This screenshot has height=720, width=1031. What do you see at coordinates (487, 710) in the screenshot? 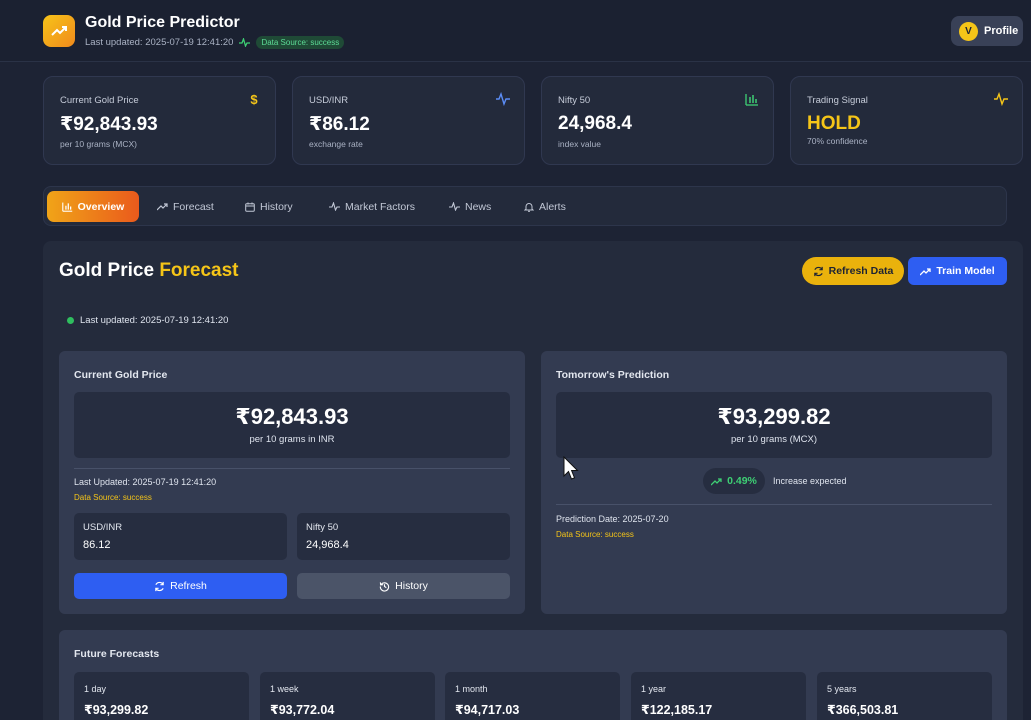
I see `forecast-value: ₹94,717.03` at bounding box center [487, 710].